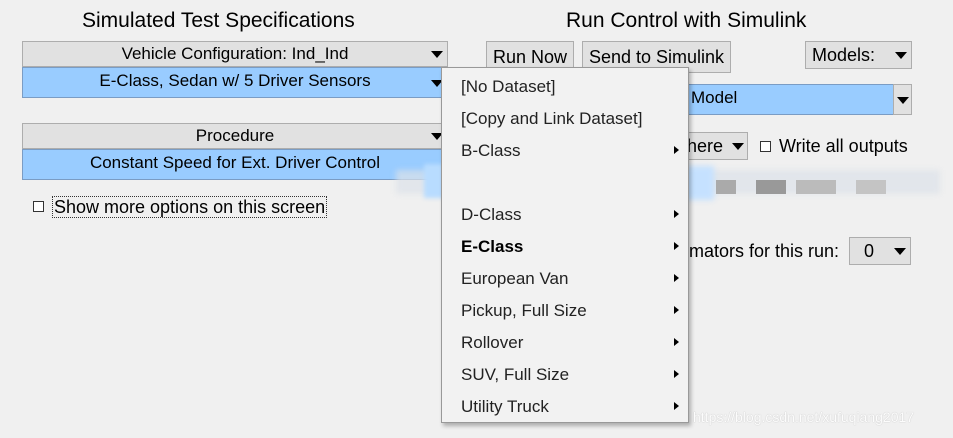 Image resolution: width=953 pixels, height=438 pixels. I want to click on model-select-arrow-button, so click(902, 99).